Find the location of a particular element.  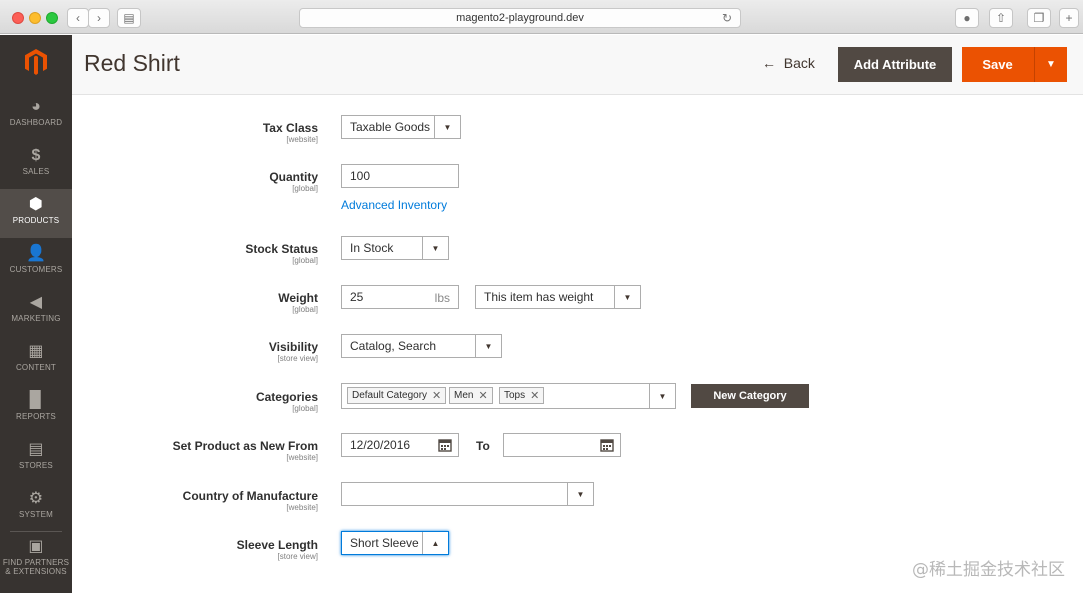

sleeve-length-select: Short Sleeve ▲ is located at coordinates (395, 543).